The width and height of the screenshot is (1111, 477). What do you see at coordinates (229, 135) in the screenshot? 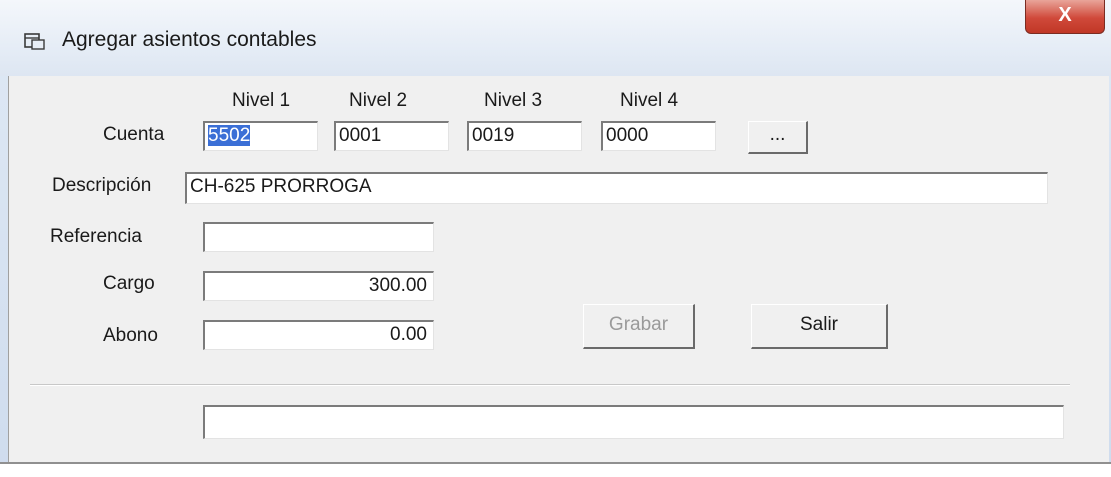
I see `cuenta-nivel1-value: 5502` at bounding box center [229, 135].